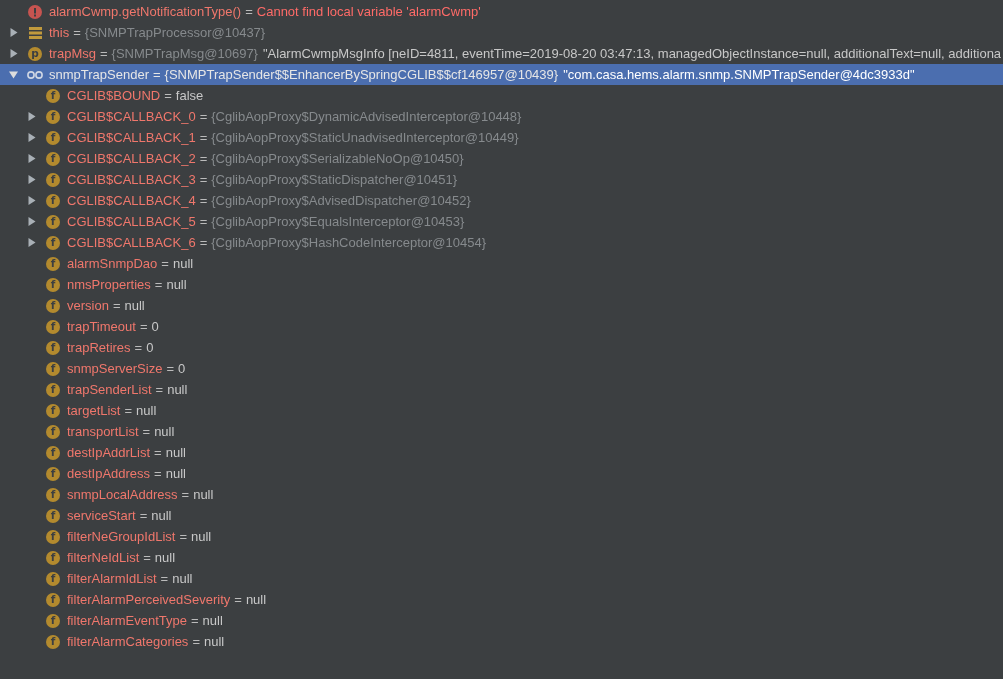 Image resolution: width=1003 pixels, height=679 pixels. Describe the element at coordinates (121, 536) in the screenshot. I see `variable-name: filterNeGroupIdList` at that location.